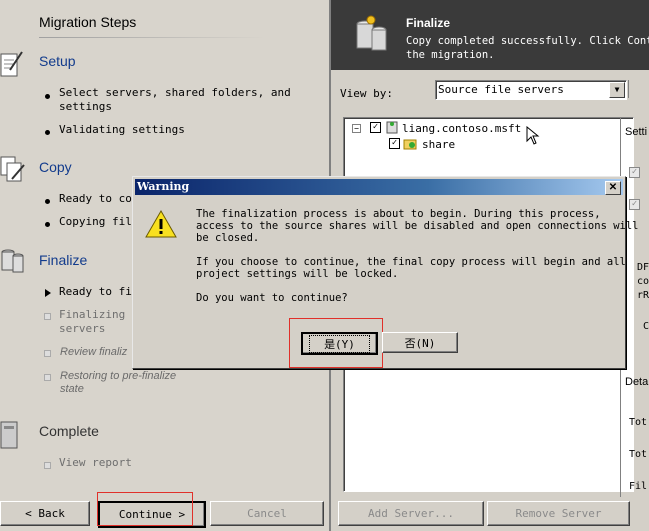 This screenshot has width=649, height=531. Describe the element at coordinates (99, 198) in the screenshot. I see `step-ready-to-copy: Ready to cop` at that location.